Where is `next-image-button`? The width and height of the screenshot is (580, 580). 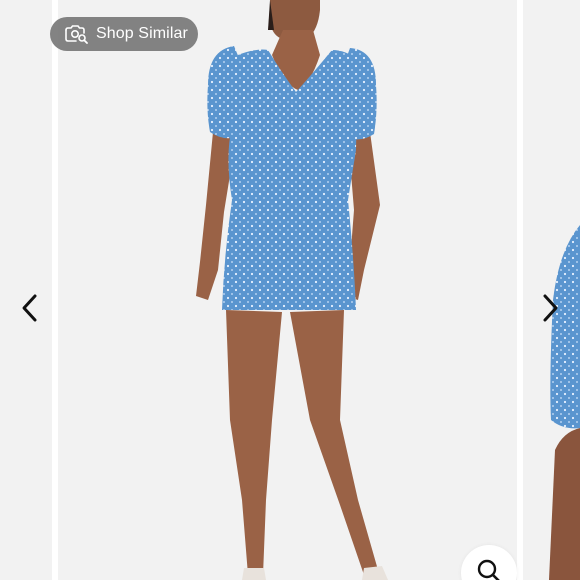
next-image-button is located at coordinates (550, 308).